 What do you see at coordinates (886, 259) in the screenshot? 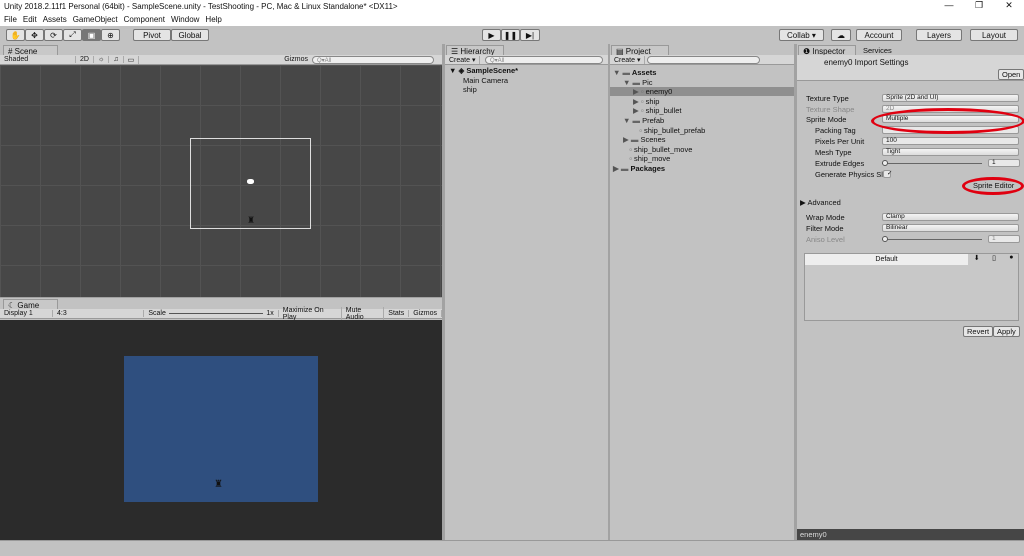
I see `tab-platform-default: Default` at bounding box center [886, 259].